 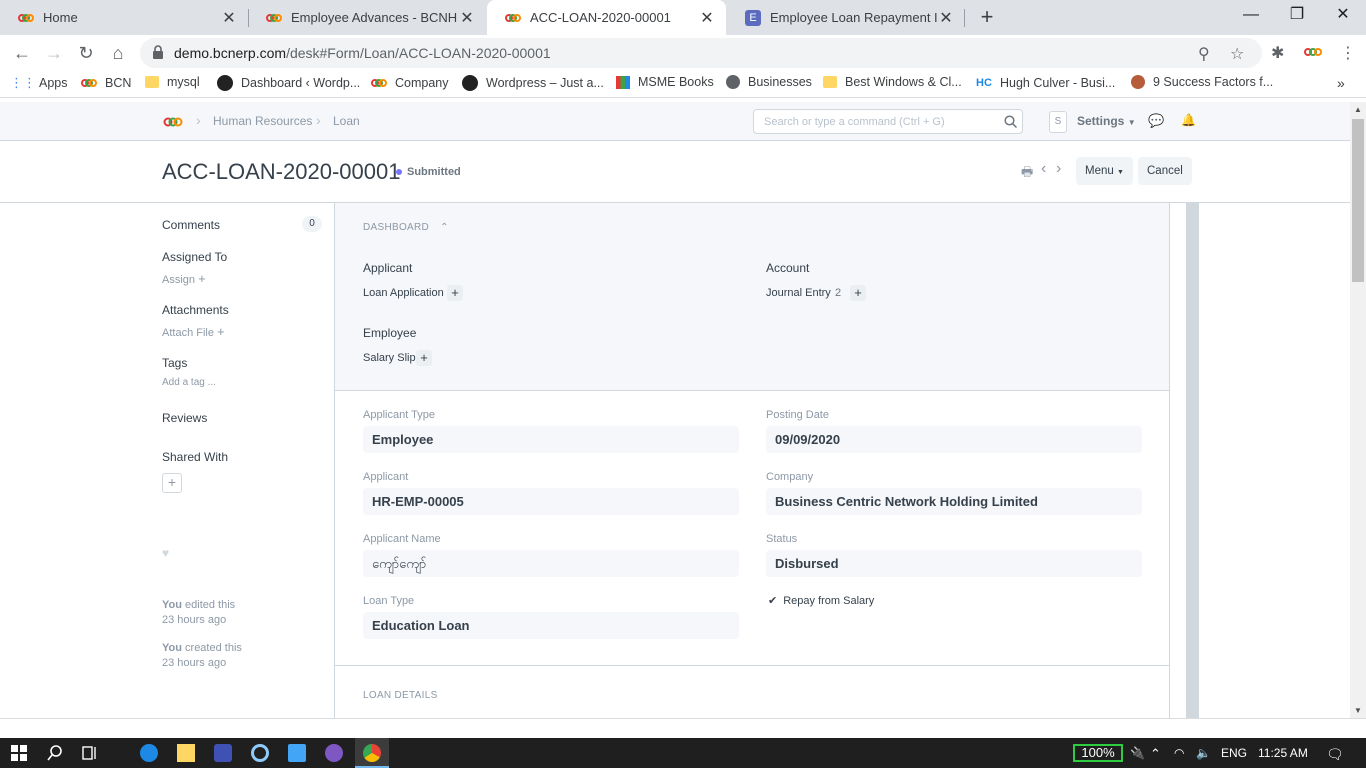 What do you see at coordinates (173, 124) in the screenshot?
I see `app-logo-icon` at bounding box center [173, 124].